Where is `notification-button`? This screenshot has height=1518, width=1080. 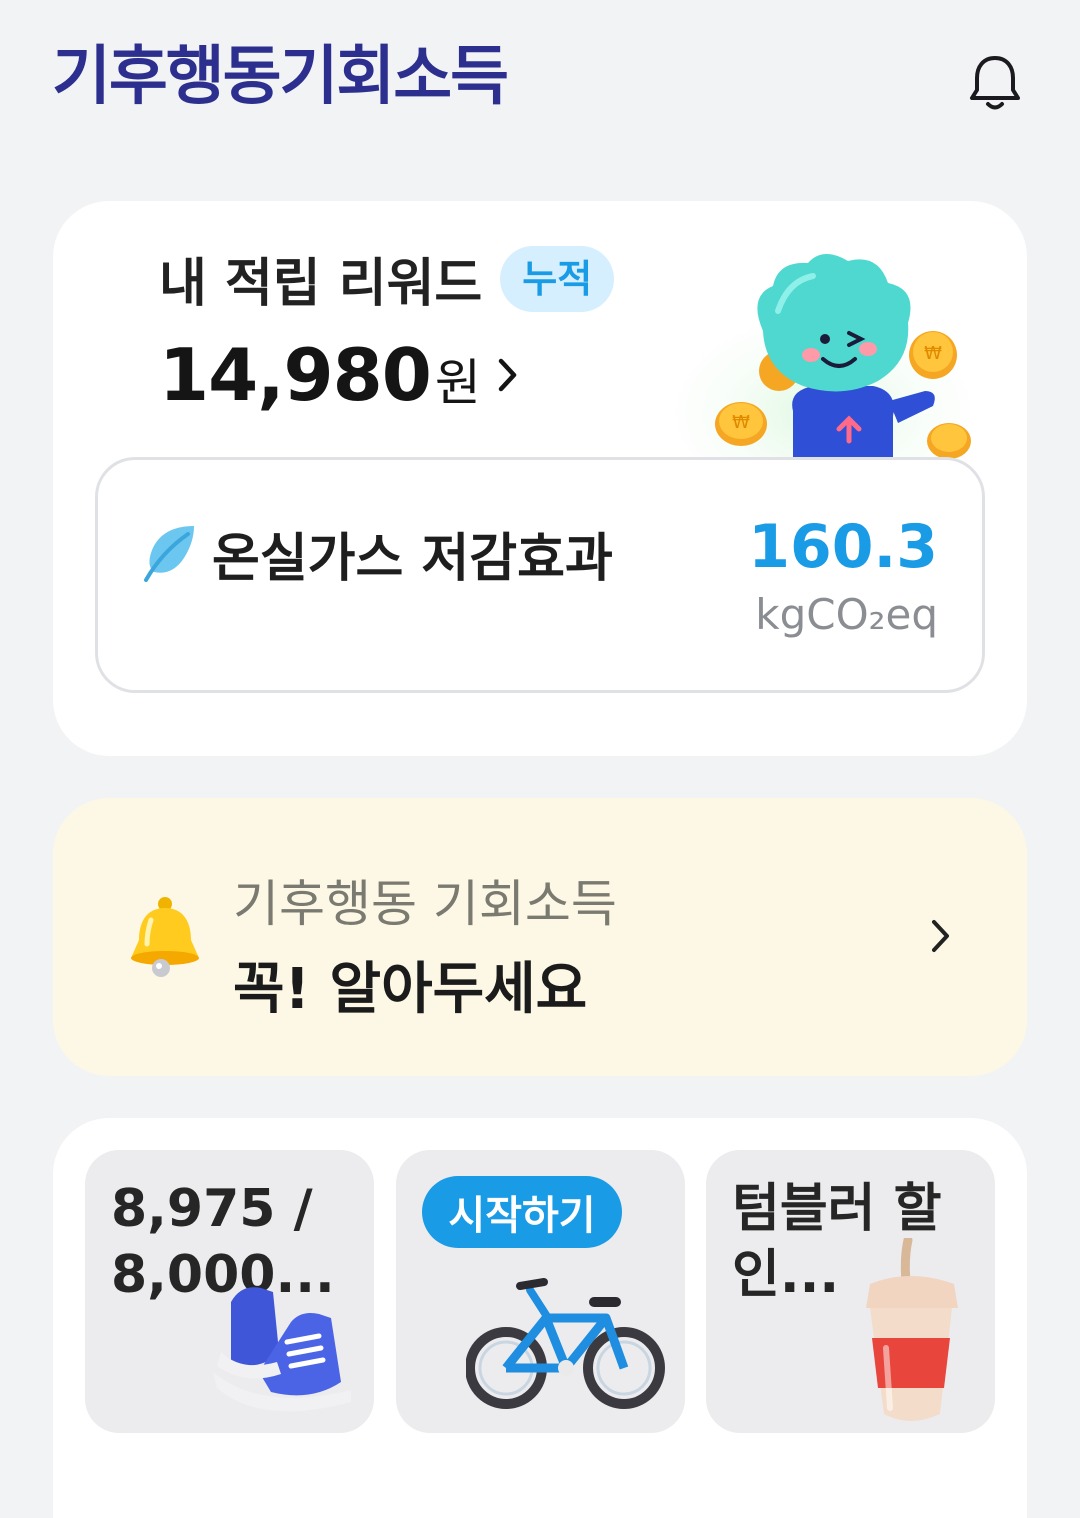
notification-button is located at coordinates (995, 83).